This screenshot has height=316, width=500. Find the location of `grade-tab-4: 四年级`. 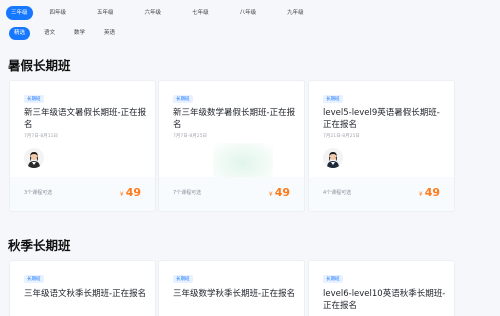

grade-tab-4: 四年级 is located at coordinates (58, 13).